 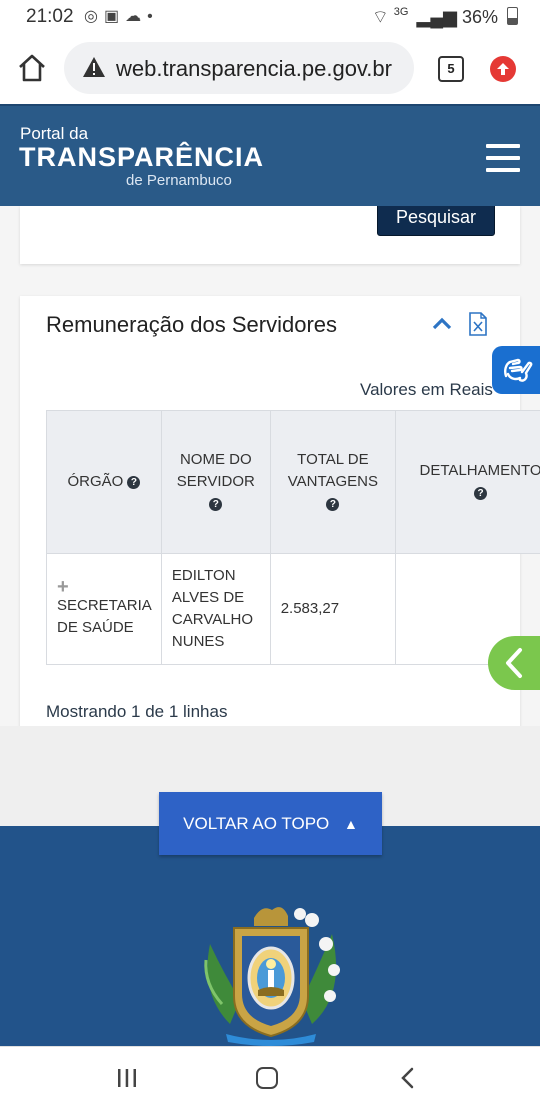 What do you see at coordinates (95, 481) in the screenshot?
I see `column-label: ÓRGÃO` at bounding box center [95, 481].